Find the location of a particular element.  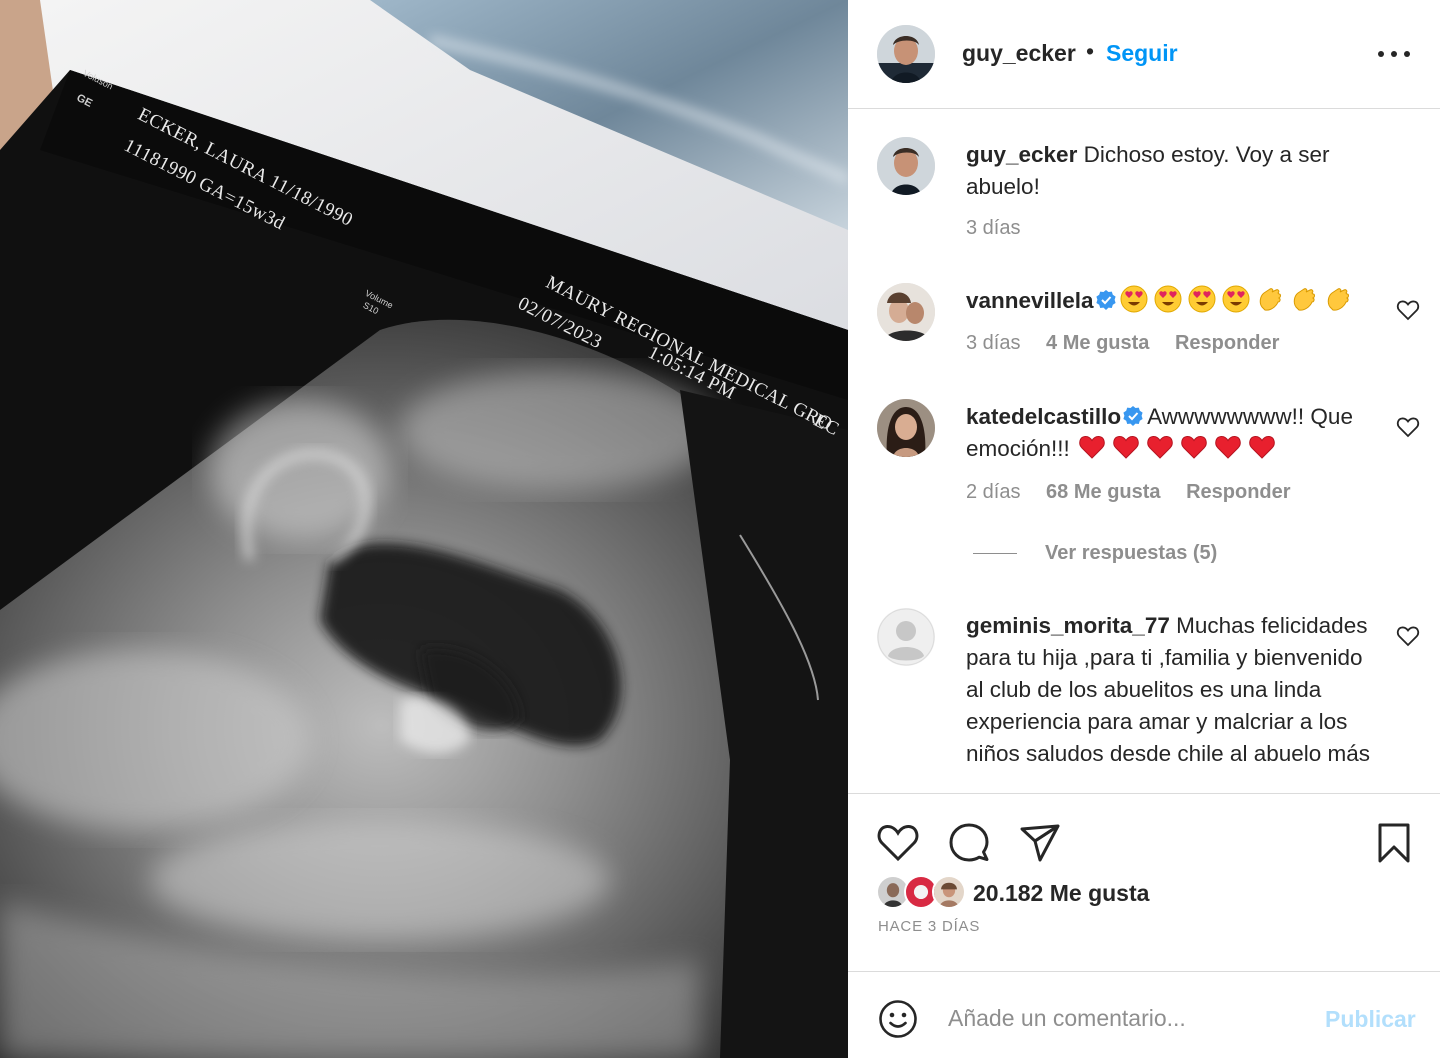

comment-icon is located at coordinates (969, 843).